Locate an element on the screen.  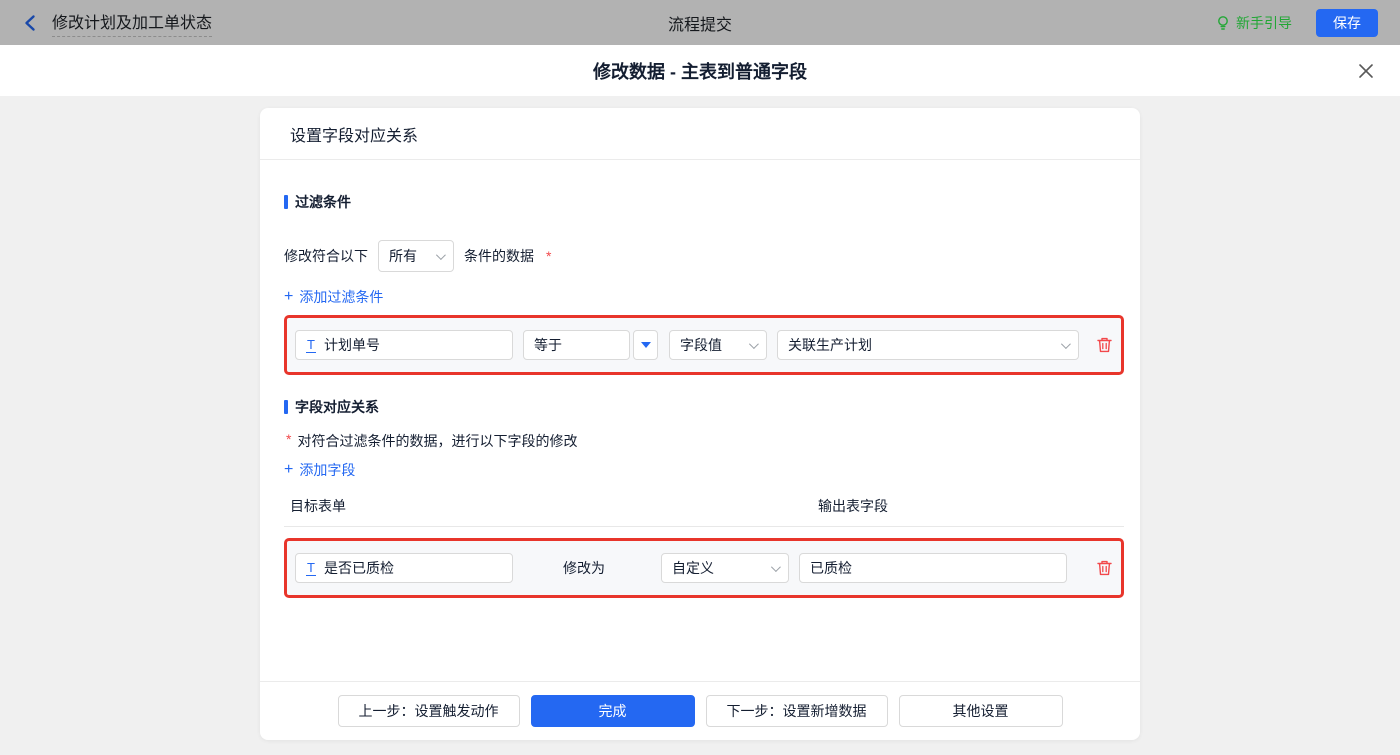
save-button: 保存 is located at coordinates (1347, 22).